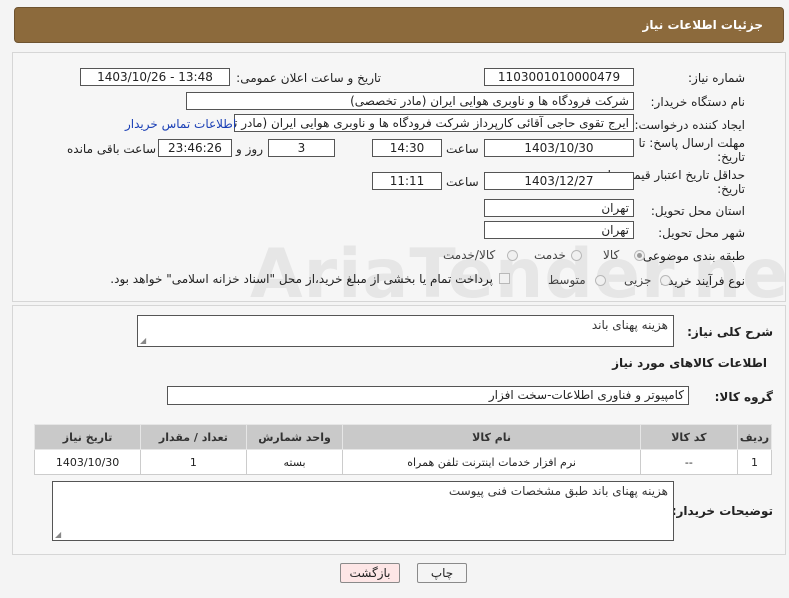 This screenshot has width=789, height=598. I want to click on buyer-notes-label: توضیحات خریدار:, so click(722, 511).